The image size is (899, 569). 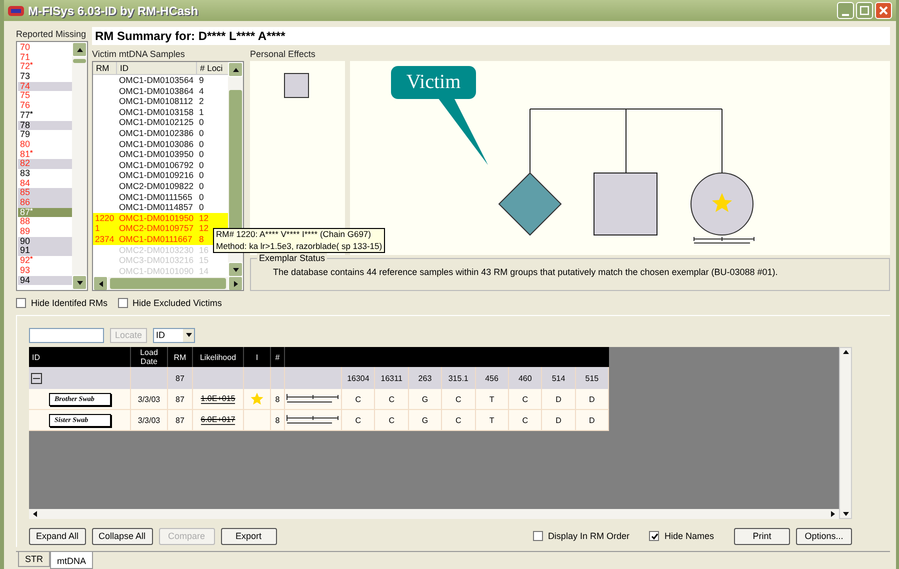 I want to click on missing-list-item: 94, so click(x=45, y=281).